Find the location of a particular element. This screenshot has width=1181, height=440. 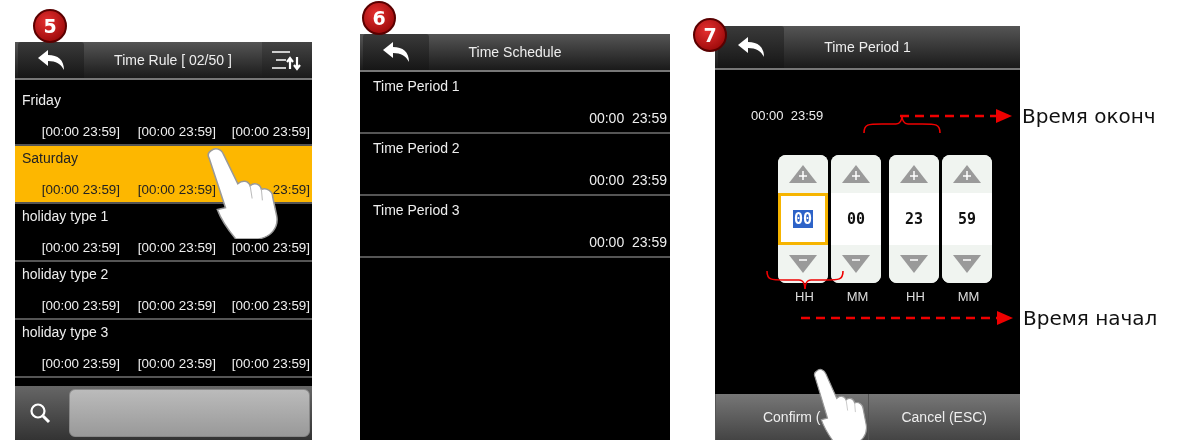

step-badge: 5 is located at coordinates (50, 26).